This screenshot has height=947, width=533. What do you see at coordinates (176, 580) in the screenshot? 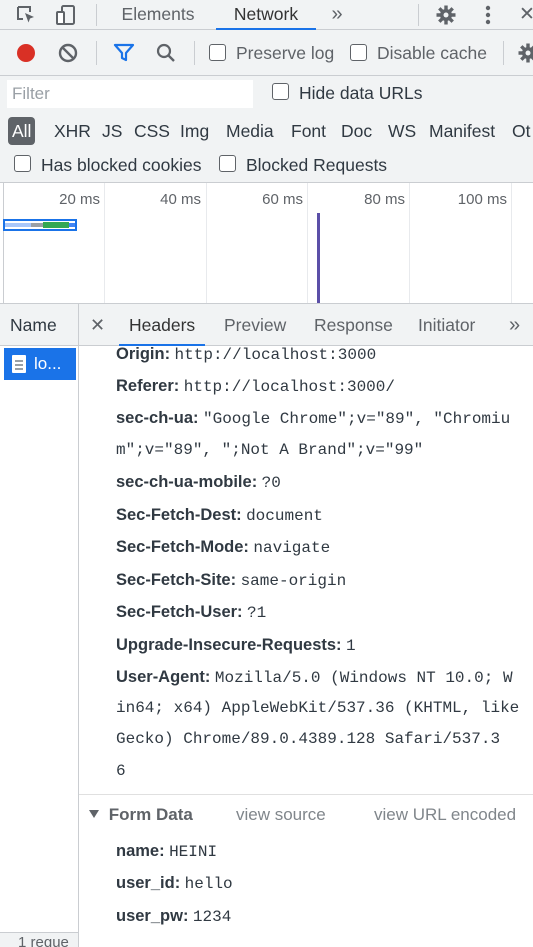
I see `header-key: Sec-Fetch-Site:` at bounding box center [176, 580].